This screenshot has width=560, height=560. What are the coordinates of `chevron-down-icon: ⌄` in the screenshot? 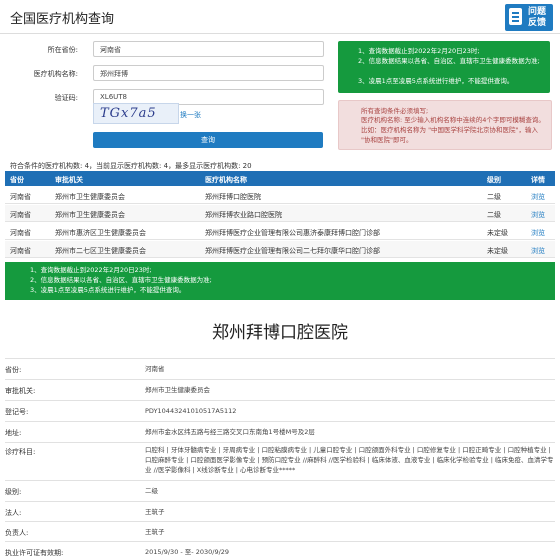 It's located at (103, 49).